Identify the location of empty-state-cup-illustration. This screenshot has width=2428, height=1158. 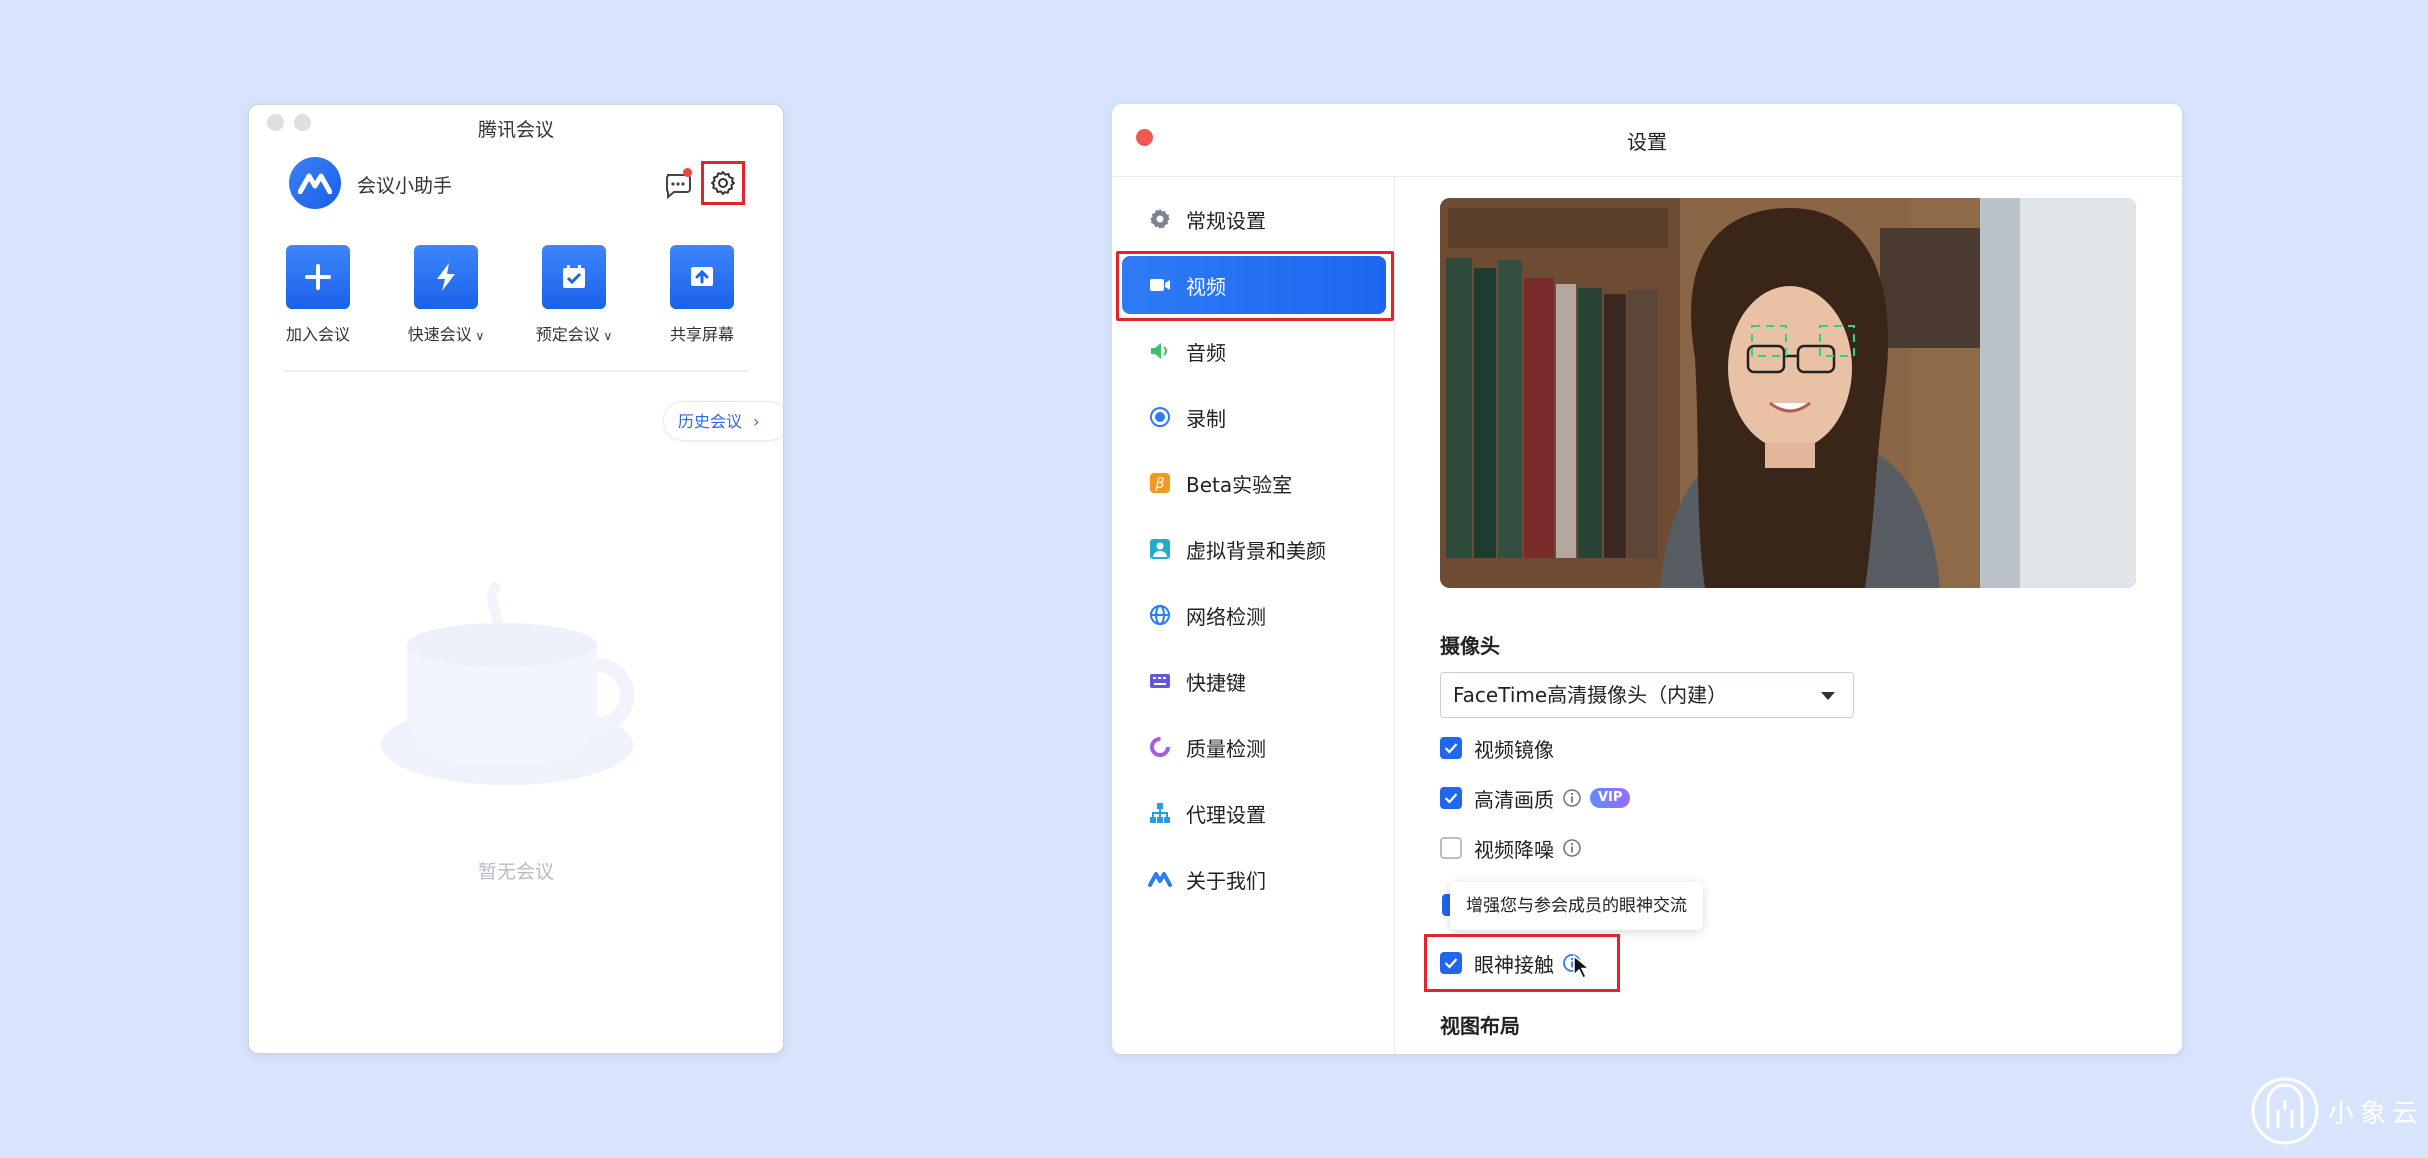
(507, 683).